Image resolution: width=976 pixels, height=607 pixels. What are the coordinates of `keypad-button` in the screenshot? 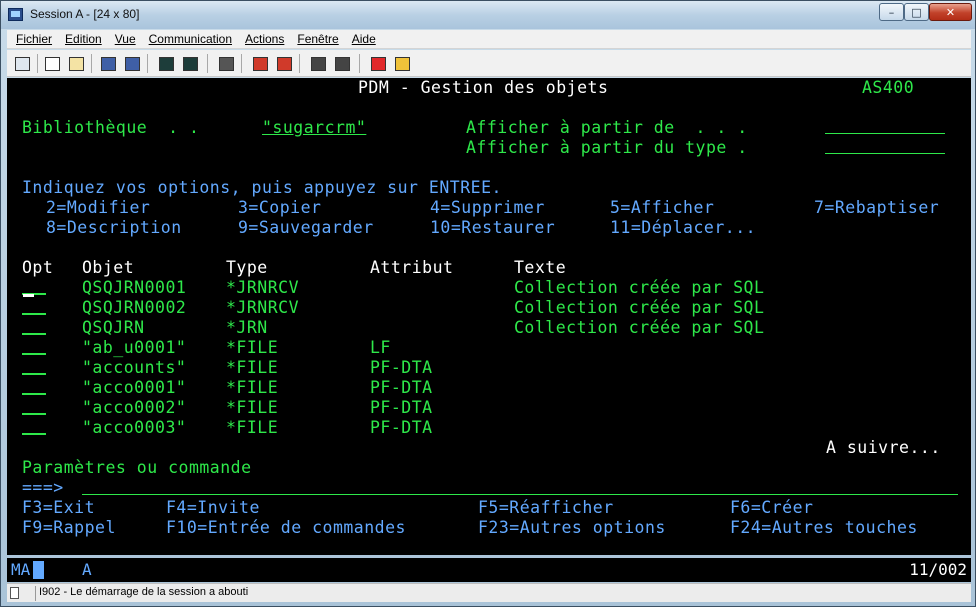 It's located at (190, 63).